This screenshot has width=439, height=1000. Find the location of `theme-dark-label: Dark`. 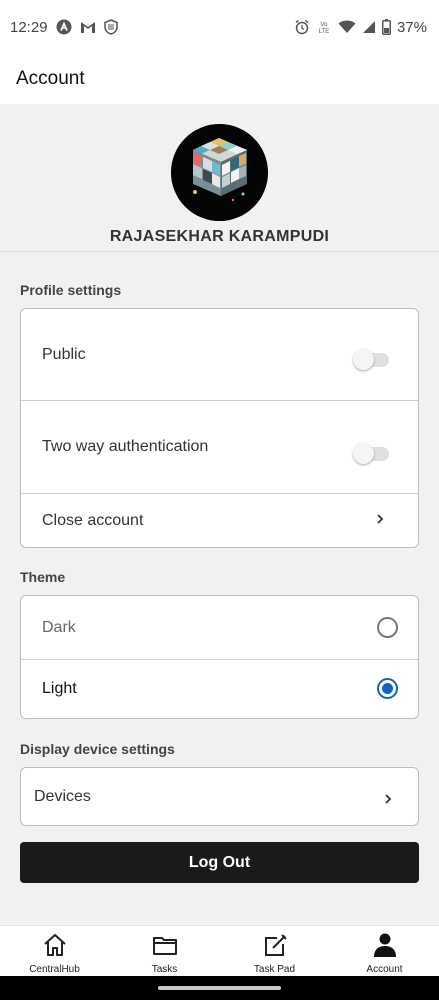

theme-dark-label: Dark is located at coordinates (59, 627).